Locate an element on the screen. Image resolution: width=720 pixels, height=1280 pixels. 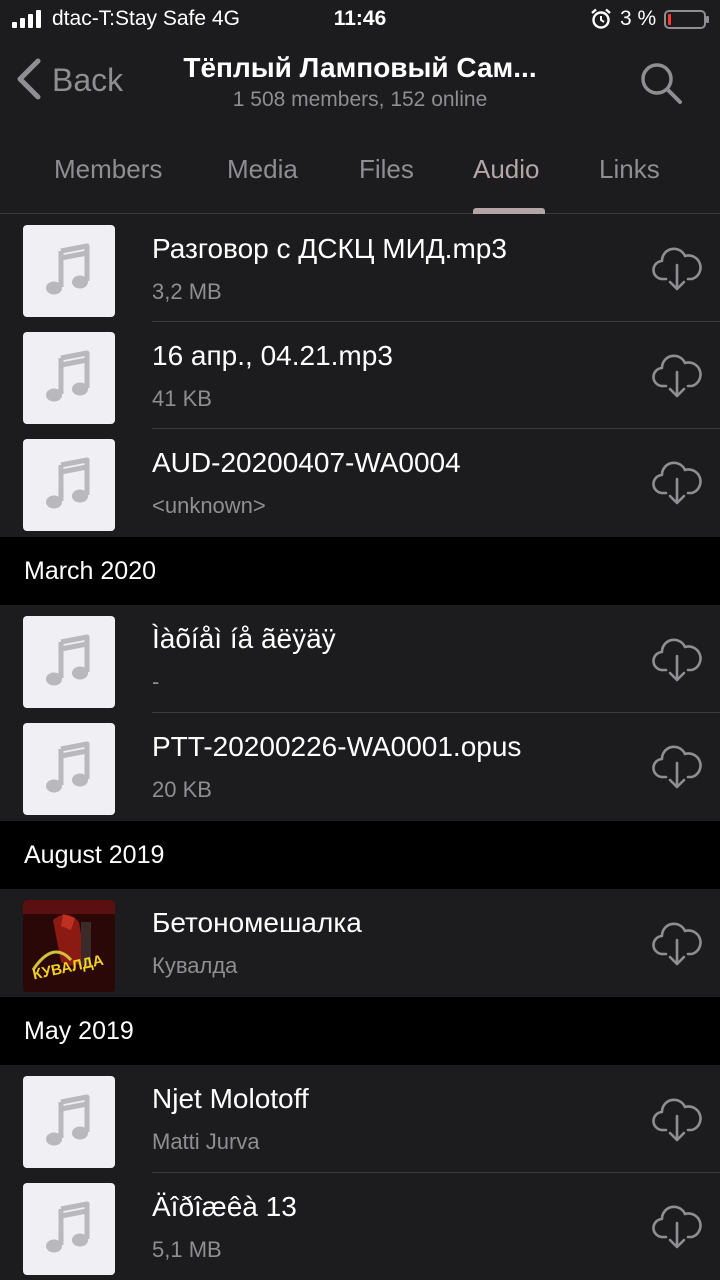
list-item: AUD-20200407-WA0004 <unknown> is located at coordinates (360, 483).